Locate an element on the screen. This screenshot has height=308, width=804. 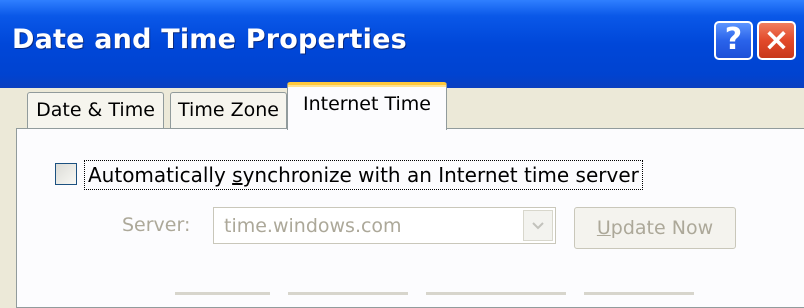
active-tab-joint is located at coordinates (367, 128).